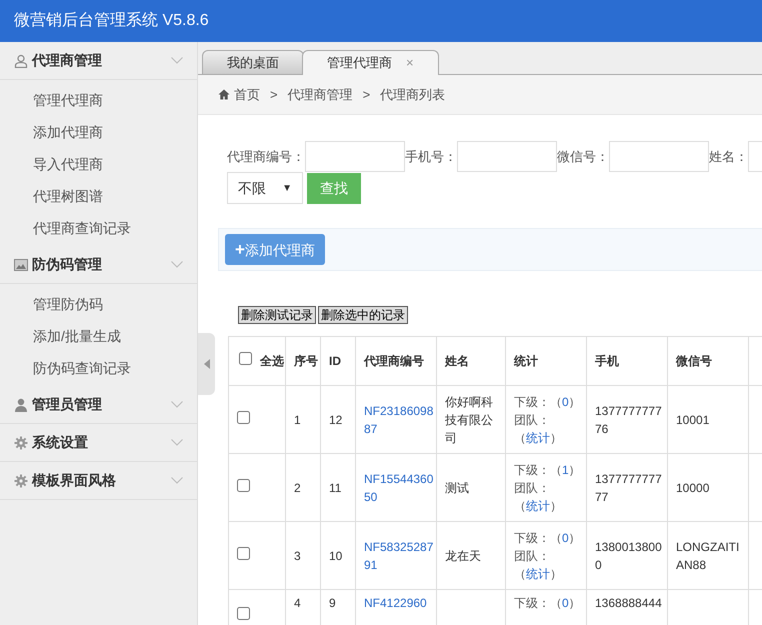 The image size is (762, 625). Describe the element at coordinates (463, 556) in the screenshot. I see `table-cell-text: 龙在天` at that location.